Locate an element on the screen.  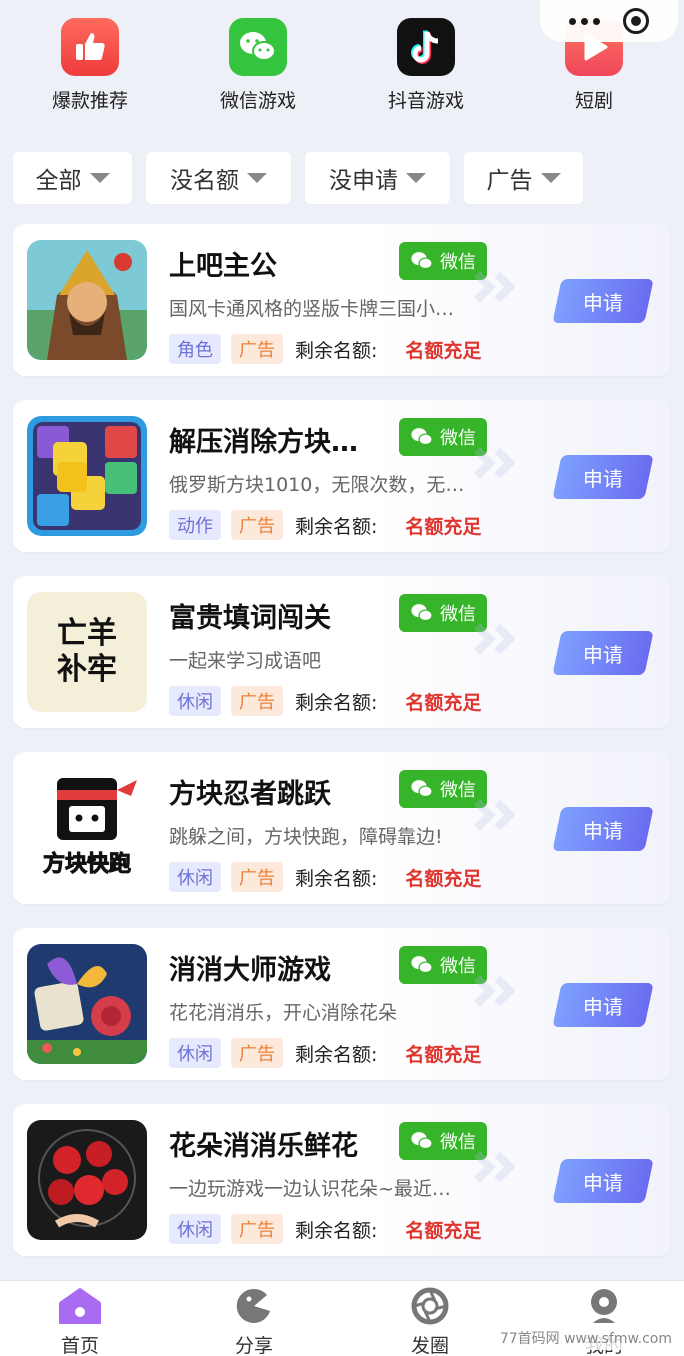
game-title: 富贵填词闯关 is located at coordinates (250, 618).